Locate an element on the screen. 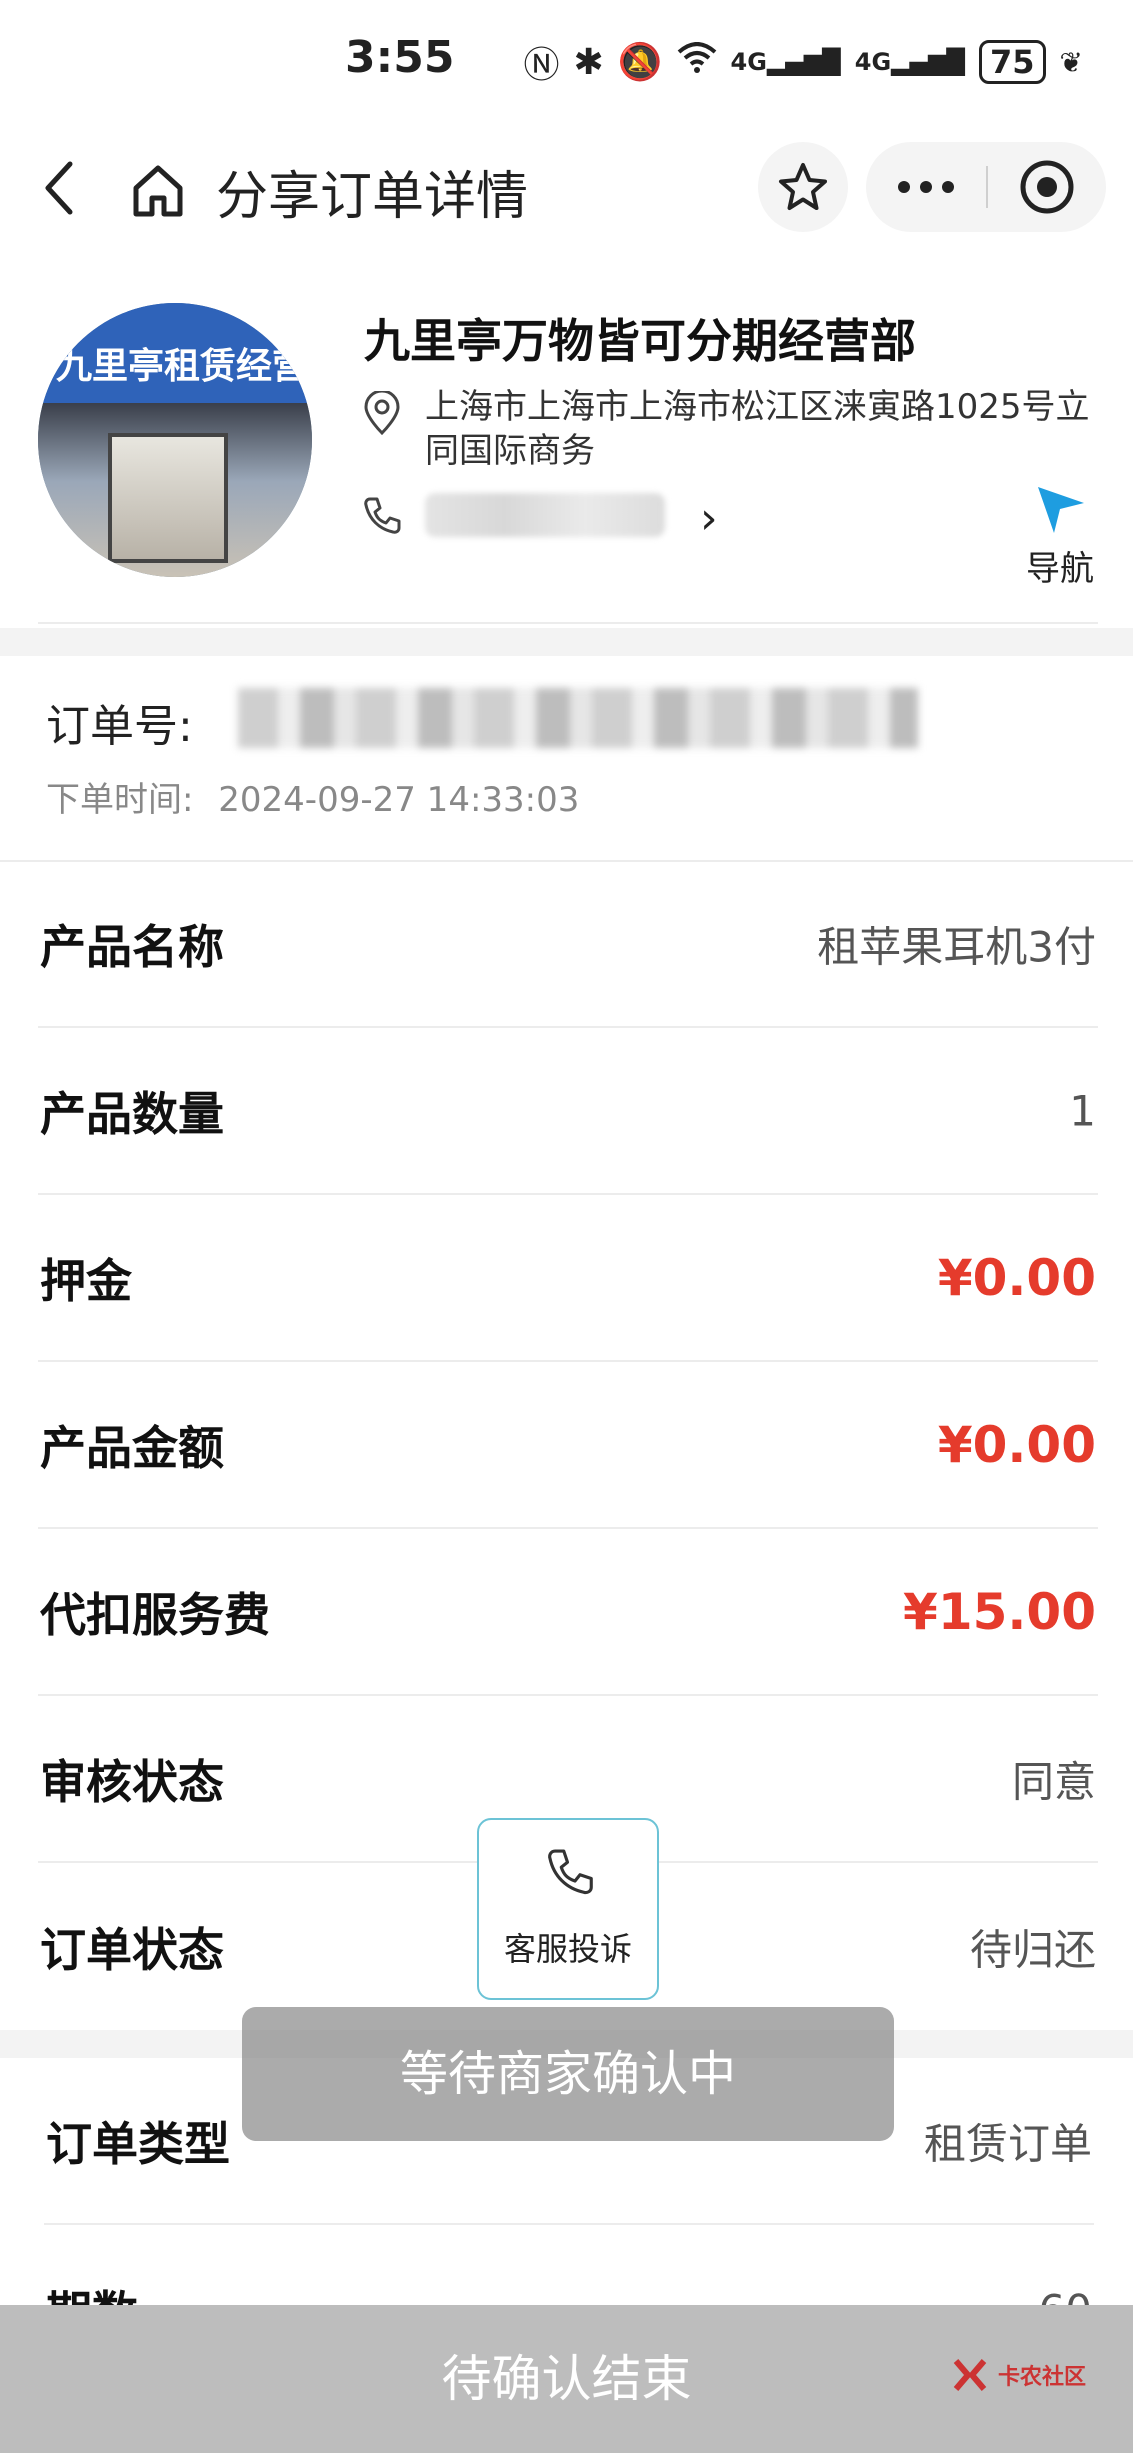 The height and width of the screenshot is (2453, 1133). signal-icon-2: 4G▂▄▆█ is located at coordinates (909, 62).